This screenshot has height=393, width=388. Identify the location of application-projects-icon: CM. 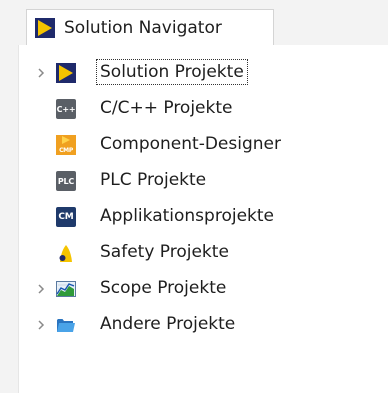
(66, 217).